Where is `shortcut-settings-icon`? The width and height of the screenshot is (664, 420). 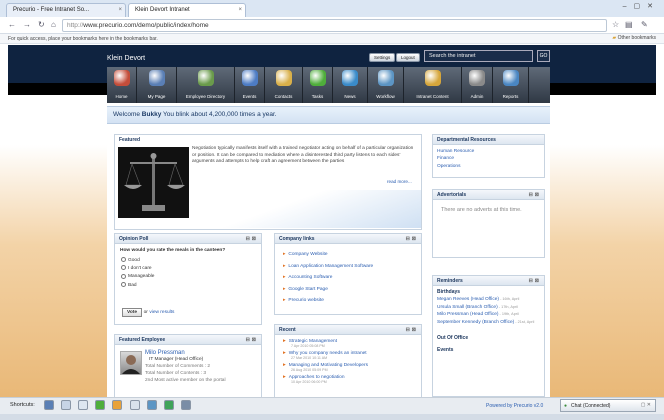 shortcut-settings-icon is located at coordinates (186, 405).